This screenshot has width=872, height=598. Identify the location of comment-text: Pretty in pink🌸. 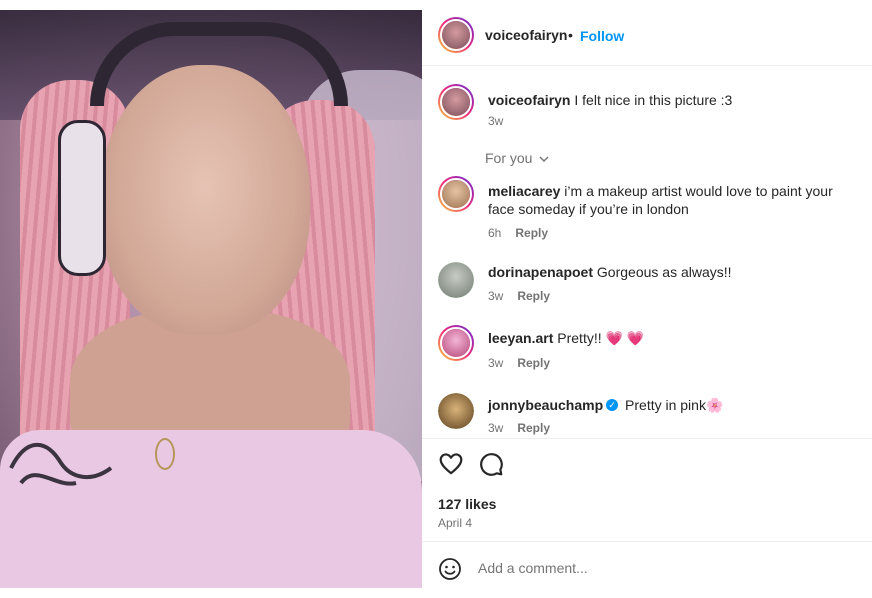
(674, 405).